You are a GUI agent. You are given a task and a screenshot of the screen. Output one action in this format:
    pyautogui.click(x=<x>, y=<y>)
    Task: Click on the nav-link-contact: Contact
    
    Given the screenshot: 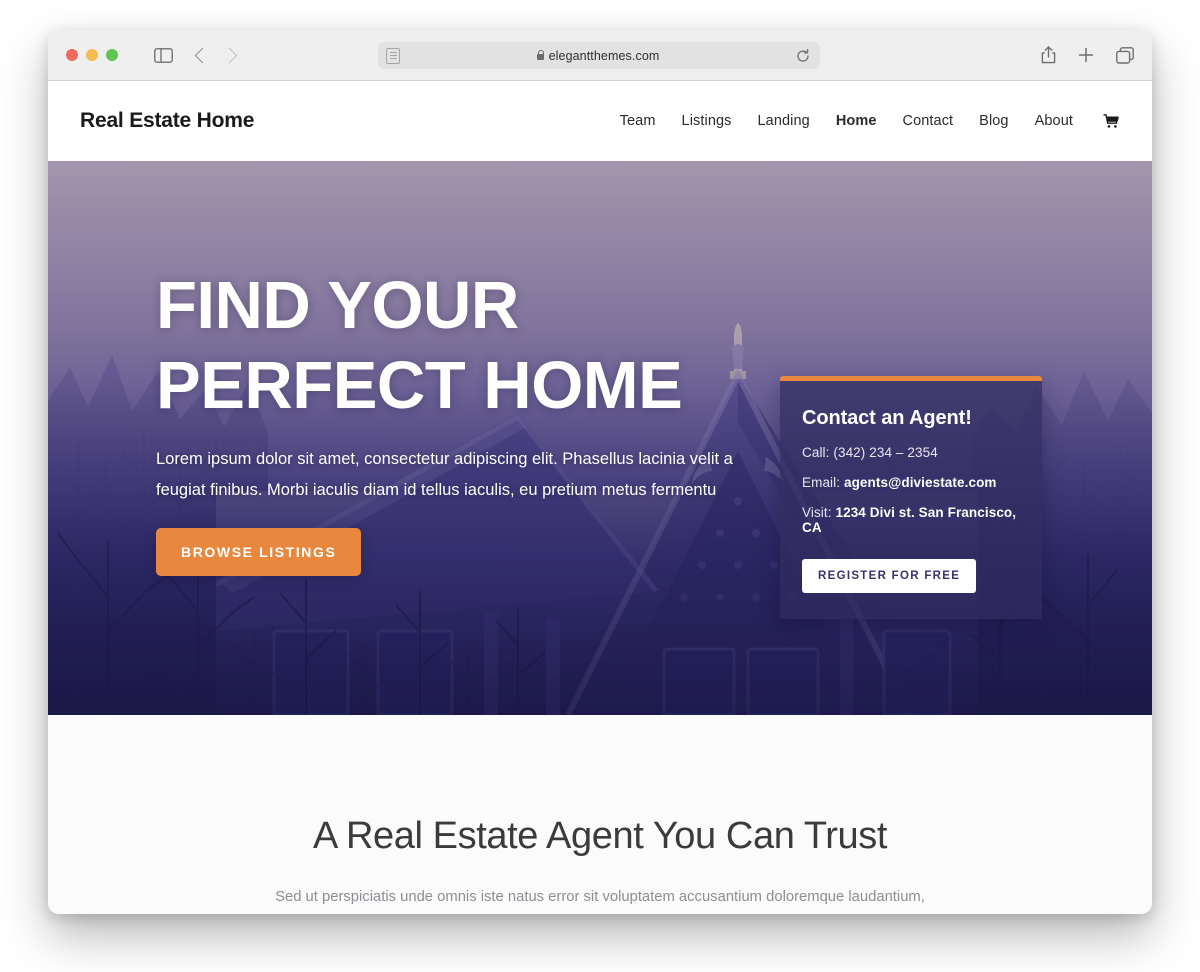 What is the action you would take?
    pyautogui.click(x=928, y=121)
    